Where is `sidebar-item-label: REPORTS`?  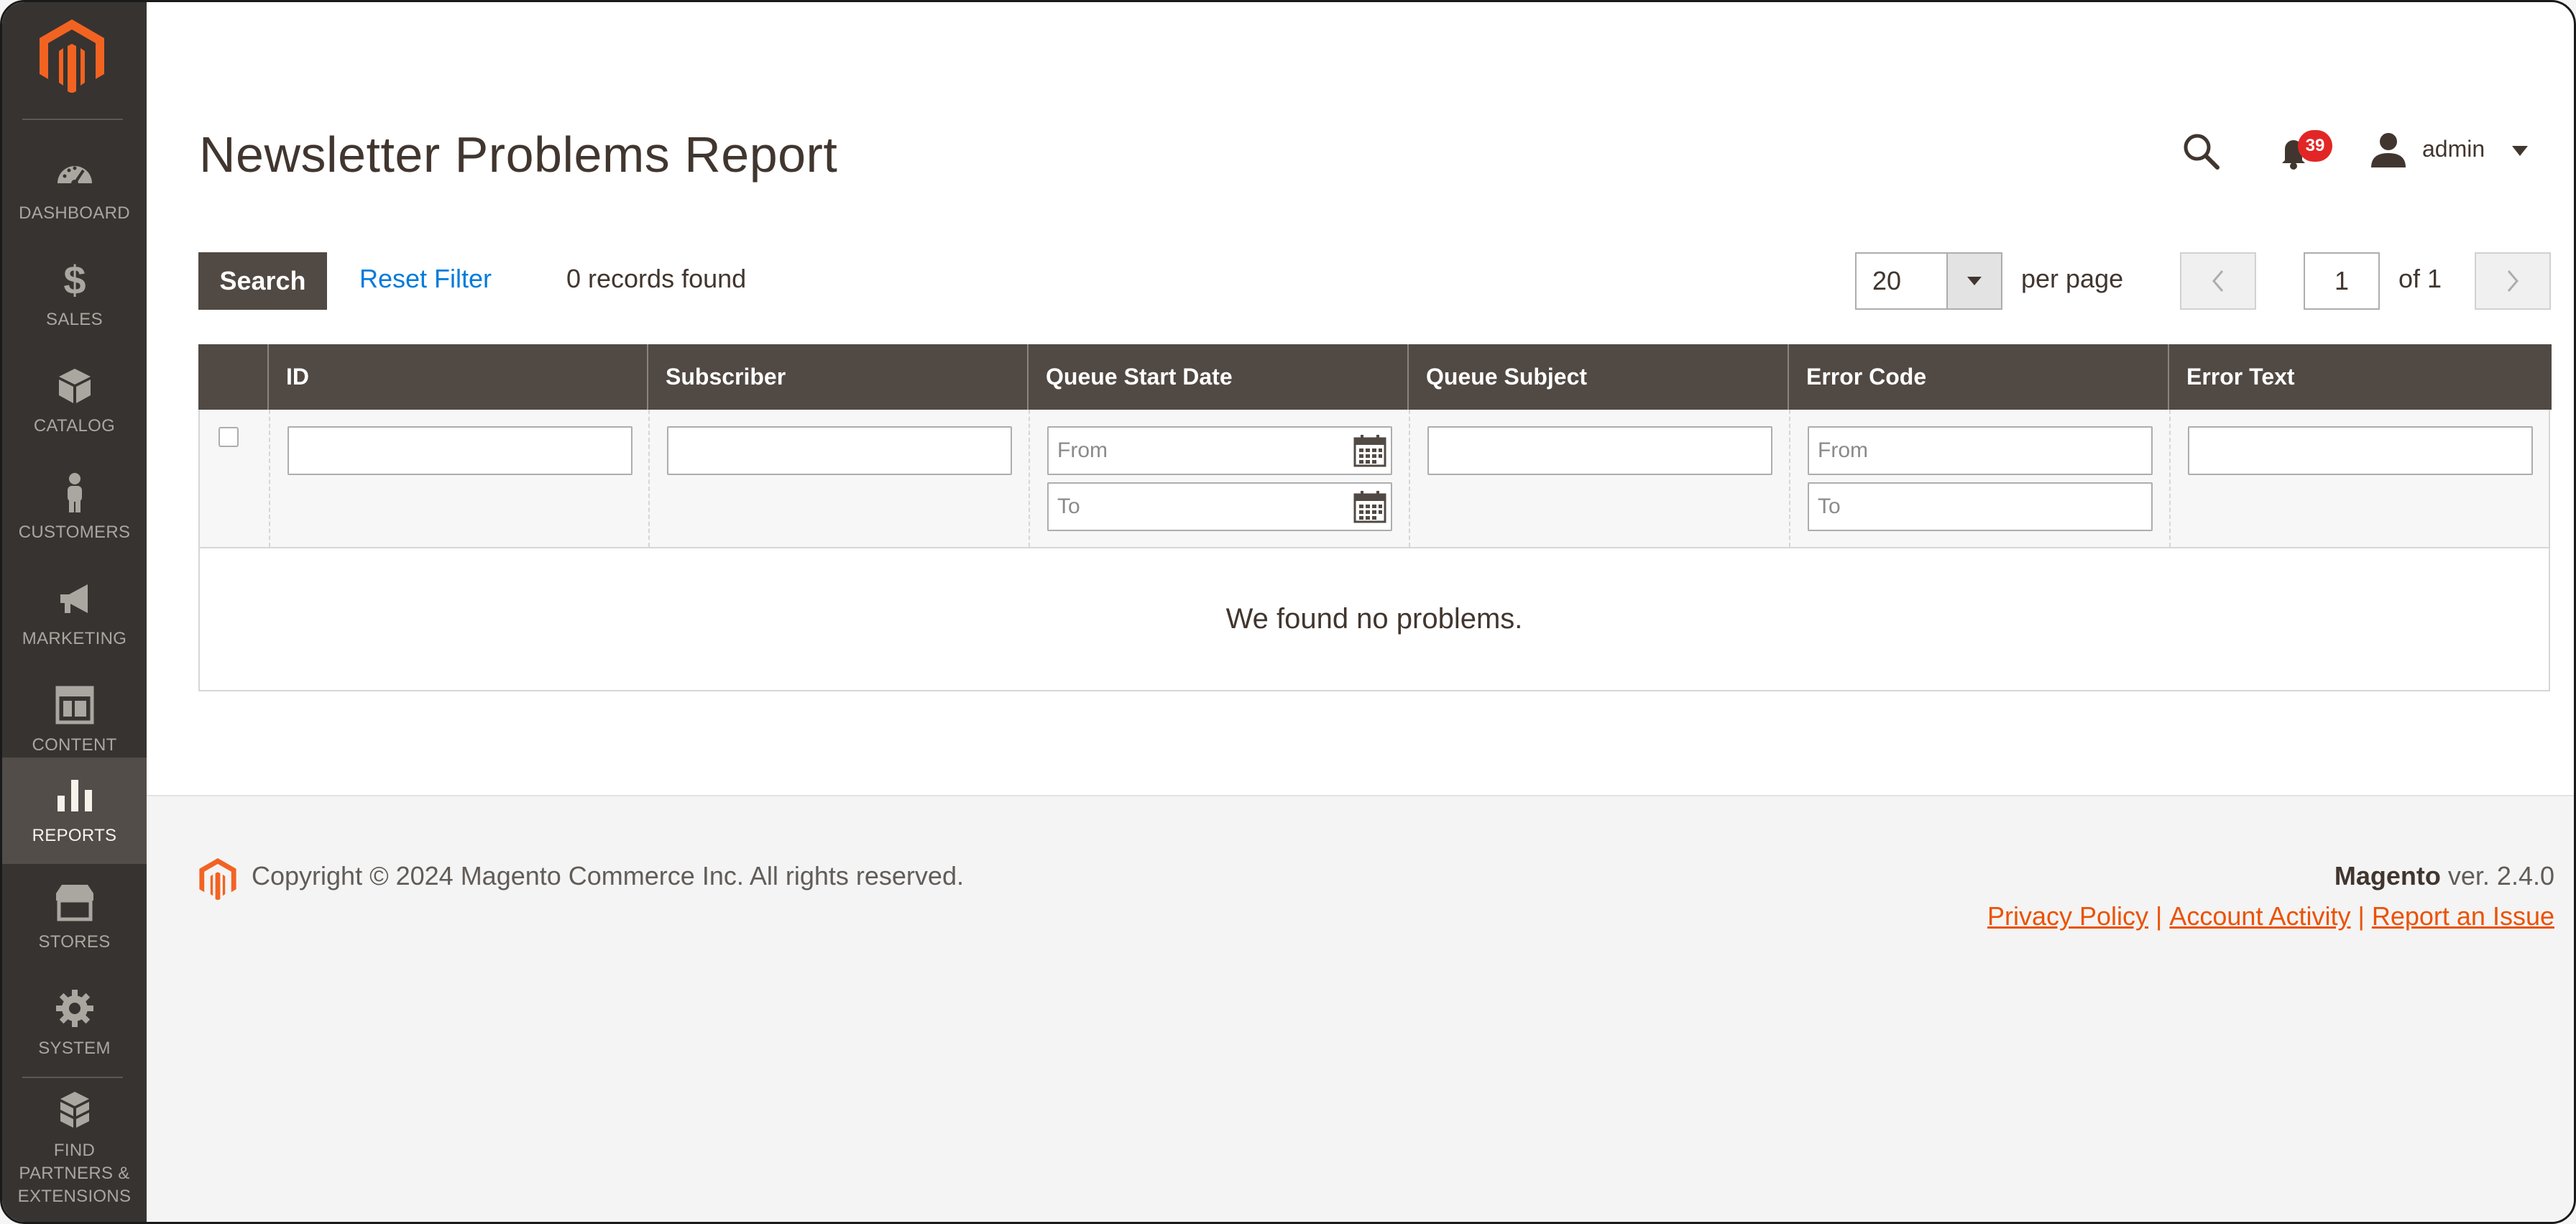
sidebar-item-label: REPORTS is located at coordinates (74, 835).